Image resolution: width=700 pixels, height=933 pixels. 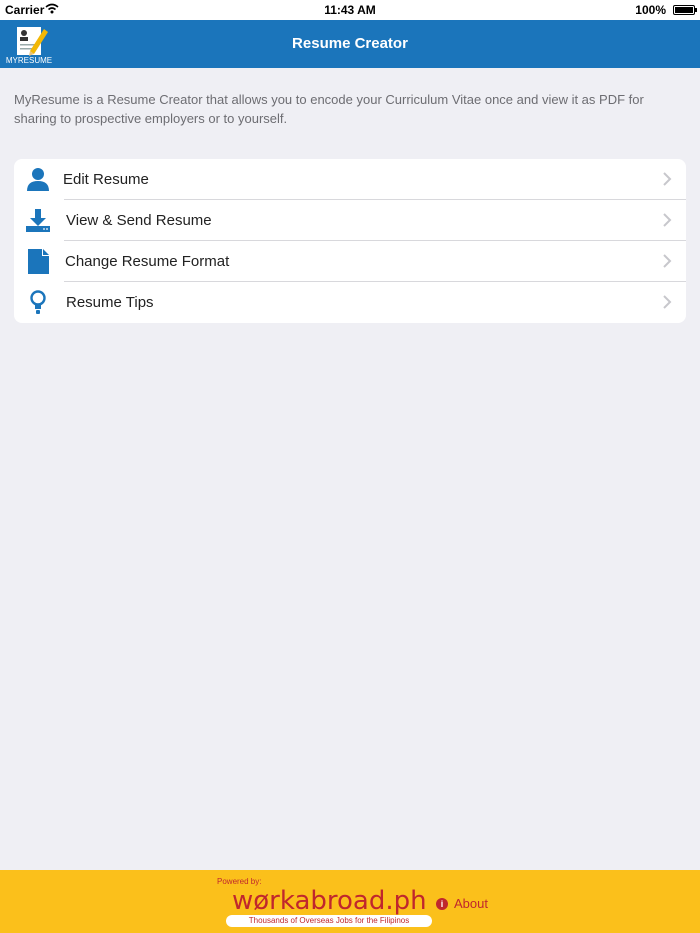 I want to click on user-icon, so click(x=38, y=179).